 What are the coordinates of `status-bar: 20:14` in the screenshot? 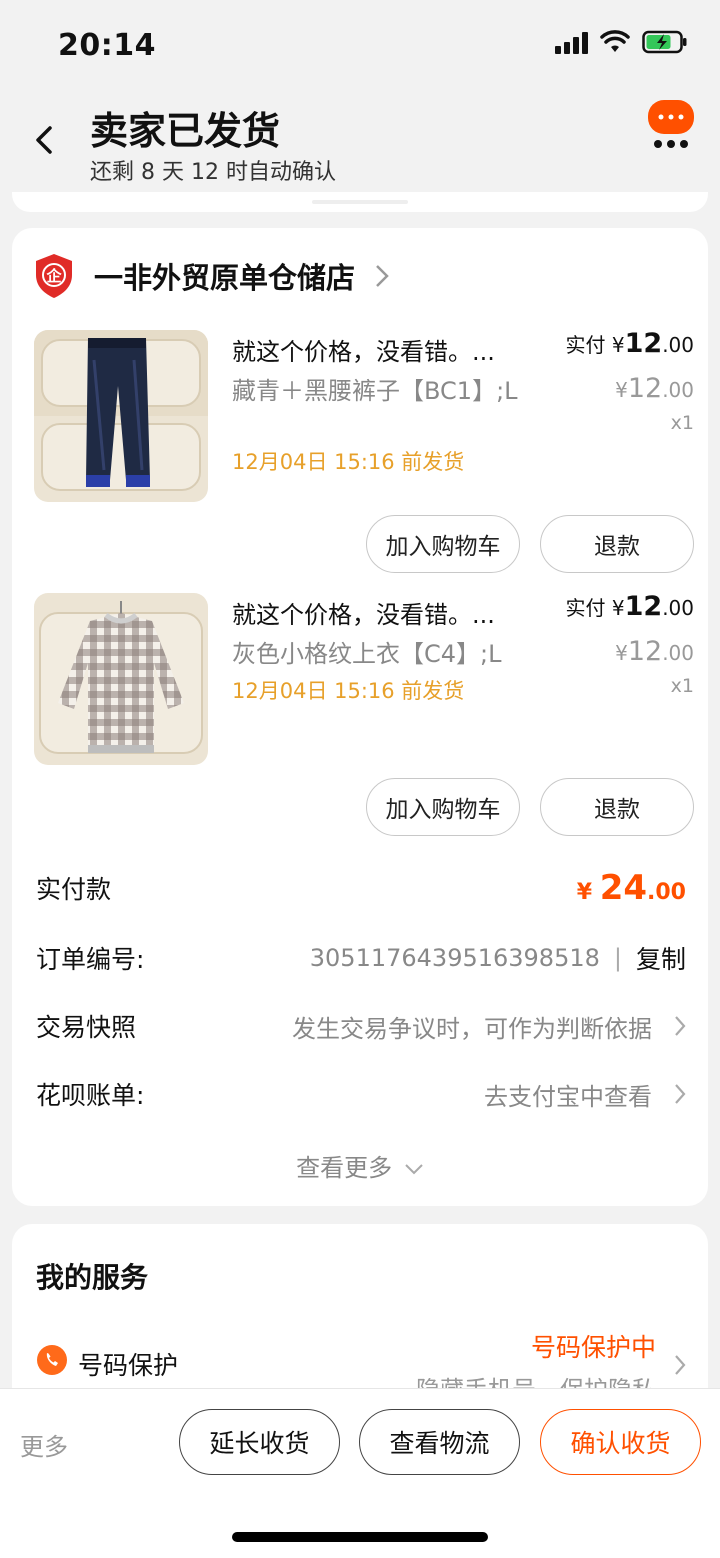 It's located at (360, 45).